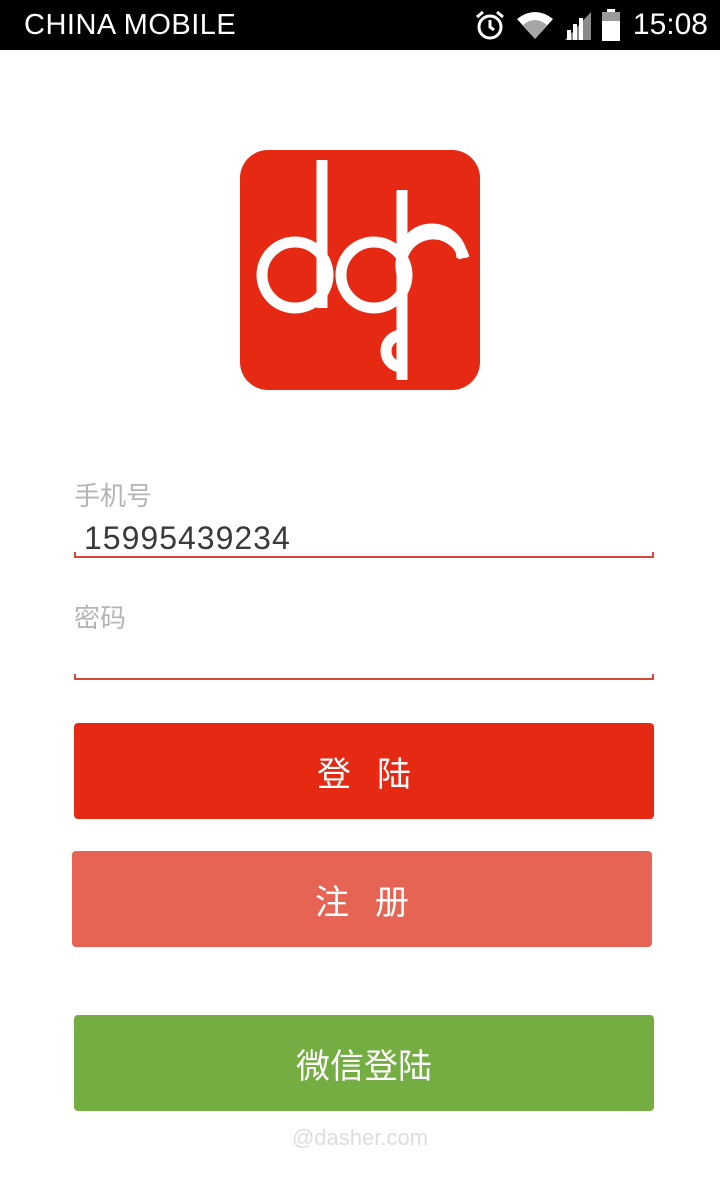 The image size is (720, 1184). I want to click on status-bar: CHINA MOBILE 15:08, so click(360, 25).